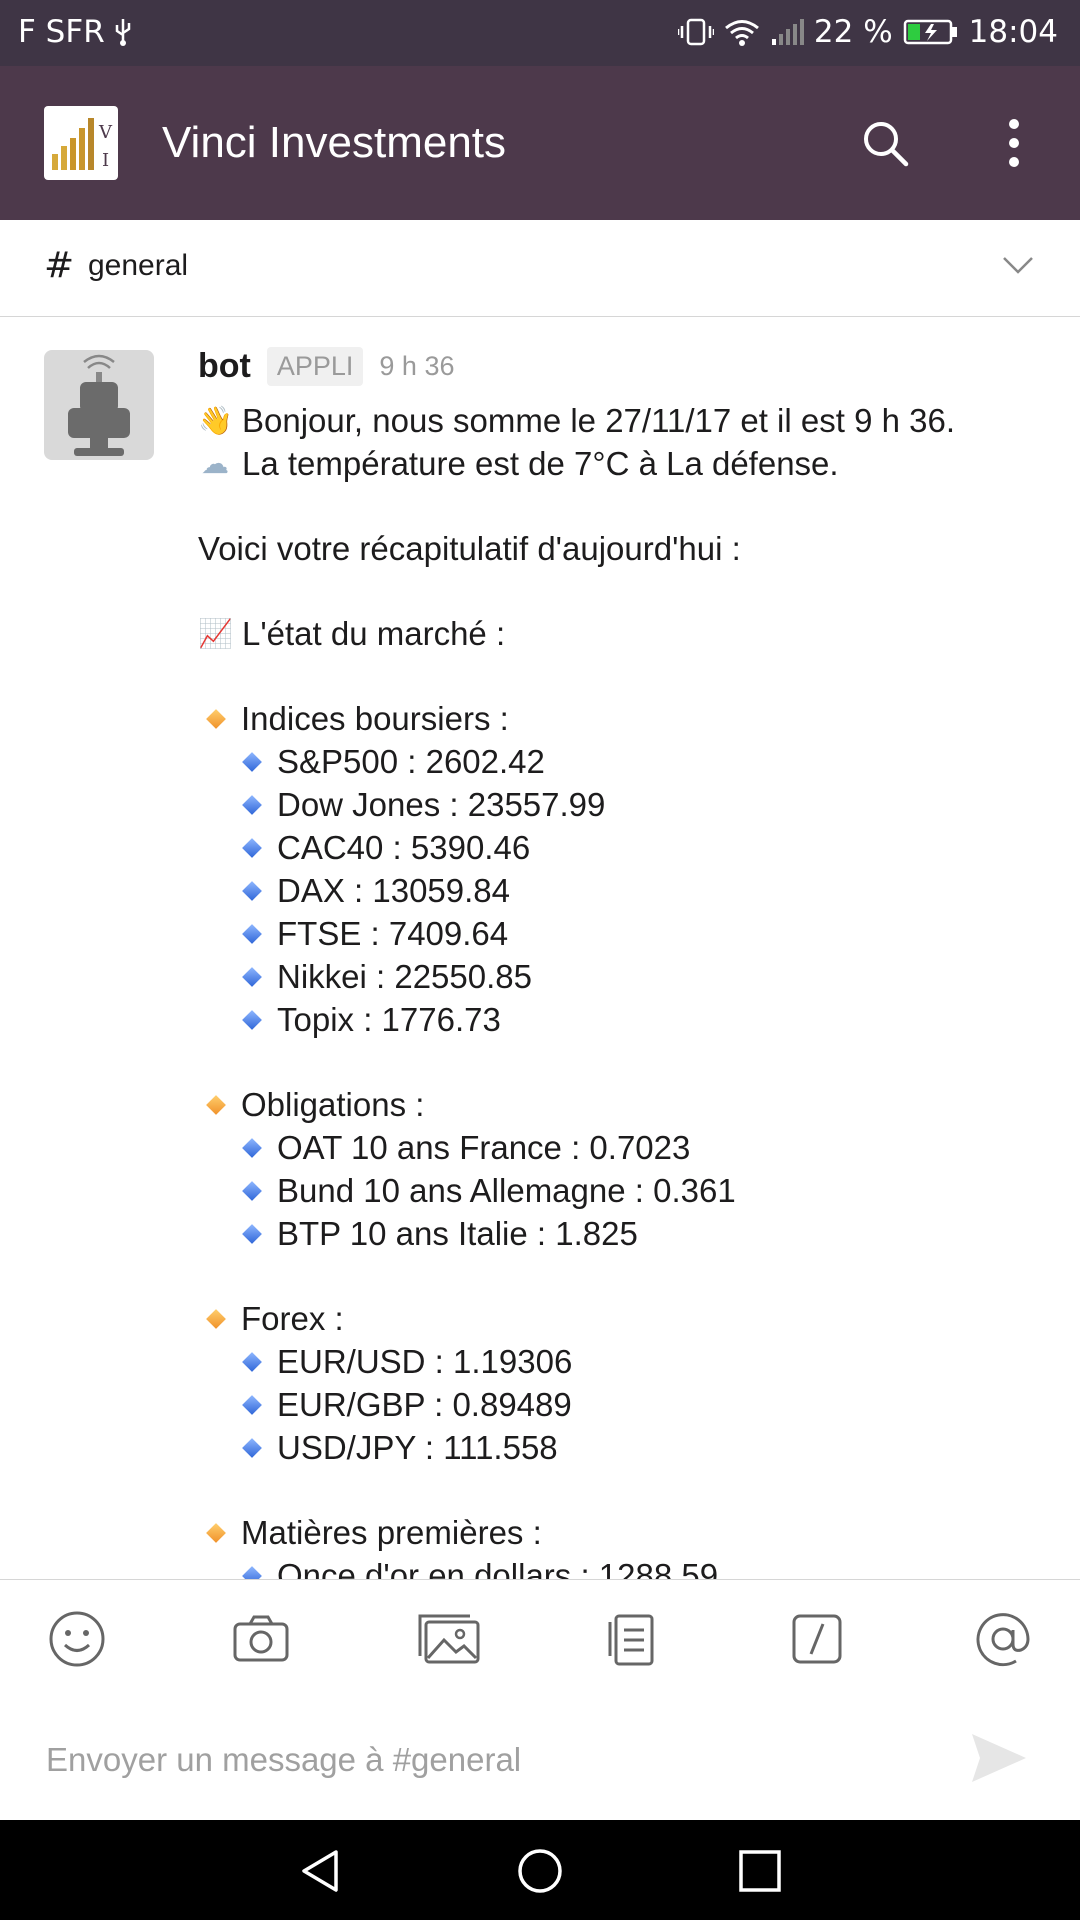 The image size is (1080, 1920). I want to click on avatar, so click(99, 405).